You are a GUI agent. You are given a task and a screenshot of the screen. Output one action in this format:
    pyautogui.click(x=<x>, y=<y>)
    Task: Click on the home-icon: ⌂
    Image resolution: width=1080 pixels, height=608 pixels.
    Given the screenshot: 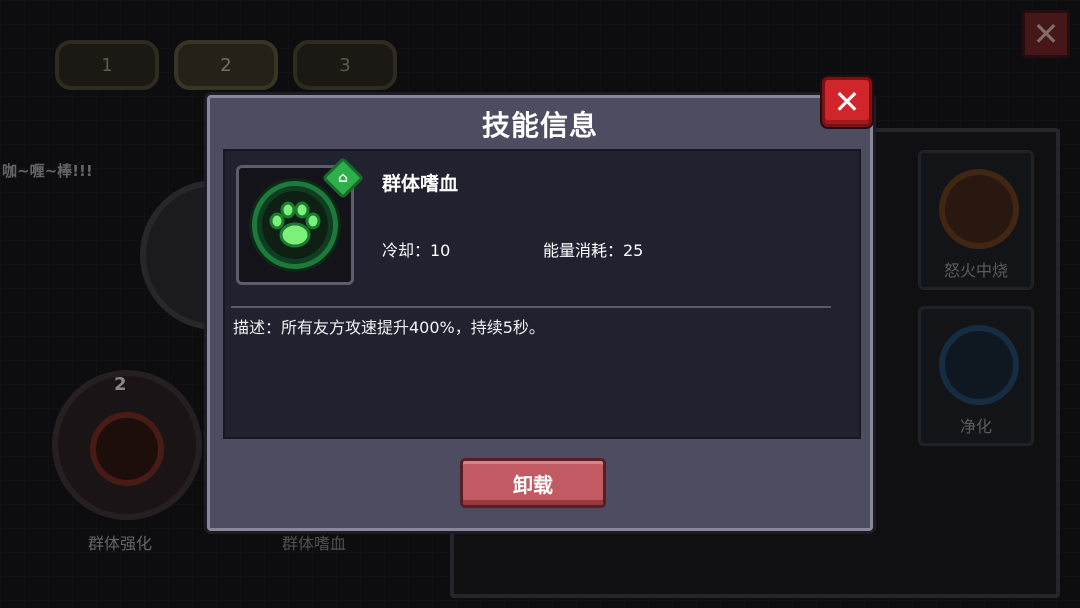 What is the action you would take?
    pyautogui.click(x=343, y=178)
    